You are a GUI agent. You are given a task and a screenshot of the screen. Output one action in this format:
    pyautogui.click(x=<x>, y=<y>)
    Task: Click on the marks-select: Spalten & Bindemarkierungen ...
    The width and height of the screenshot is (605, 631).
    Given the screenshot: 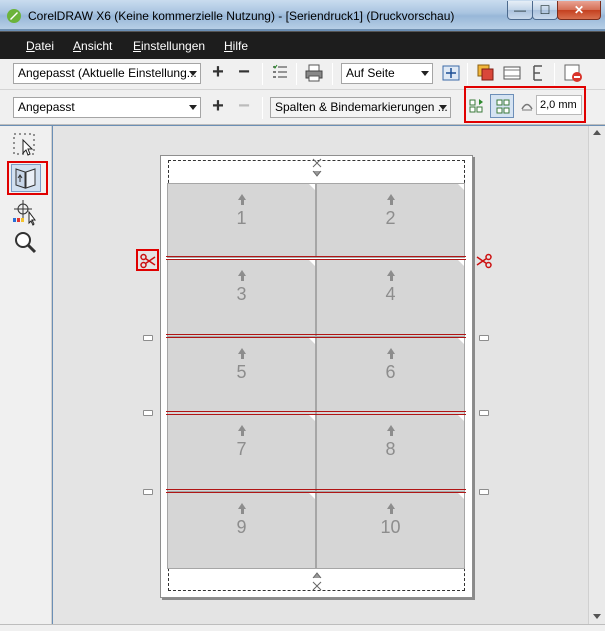 What is the action you would take?
    pyautogui.click(x=360, y=107)
    